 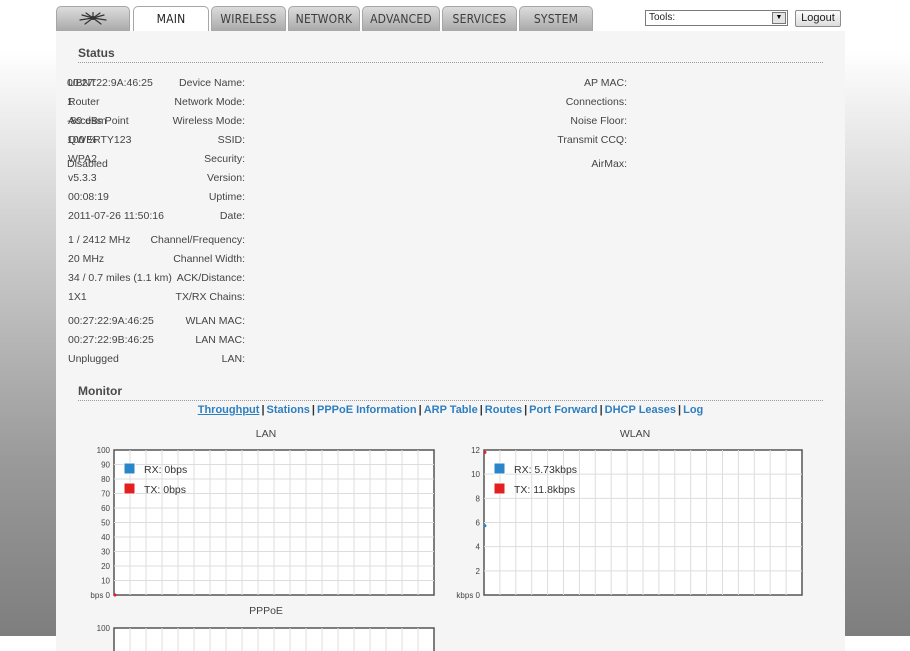 I want to click on status-row: AirMax: Disabled, so click(x=341, y=164).